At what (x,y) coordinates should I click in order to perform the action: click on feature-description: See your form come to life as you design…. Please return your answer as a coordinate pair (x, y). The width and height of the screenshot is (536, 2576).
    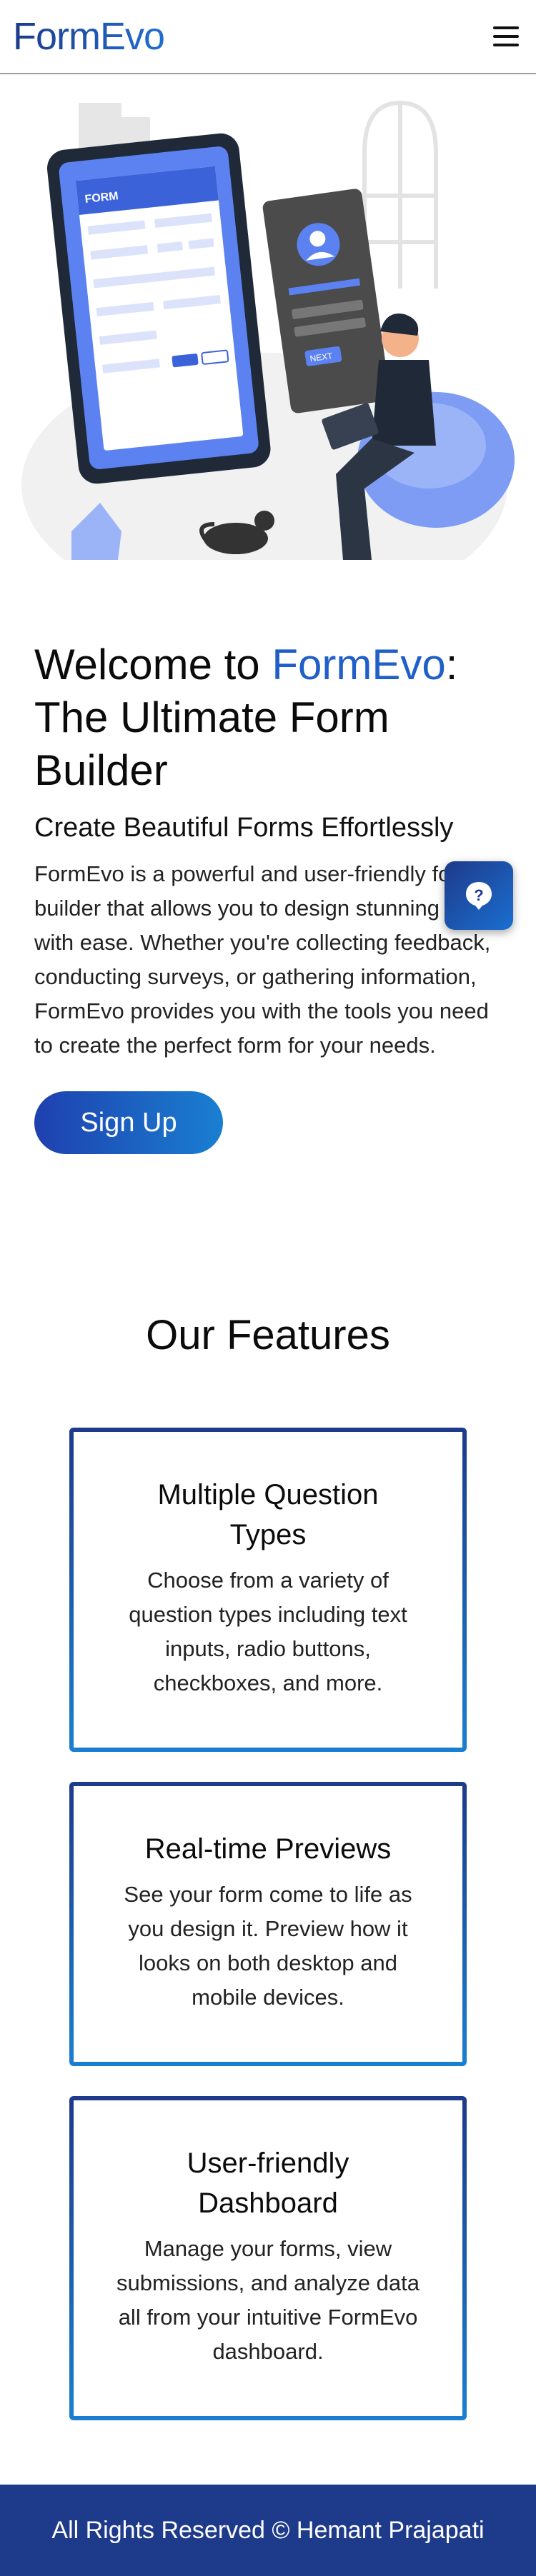
    Looking at the image, I should click on (268, 1946).